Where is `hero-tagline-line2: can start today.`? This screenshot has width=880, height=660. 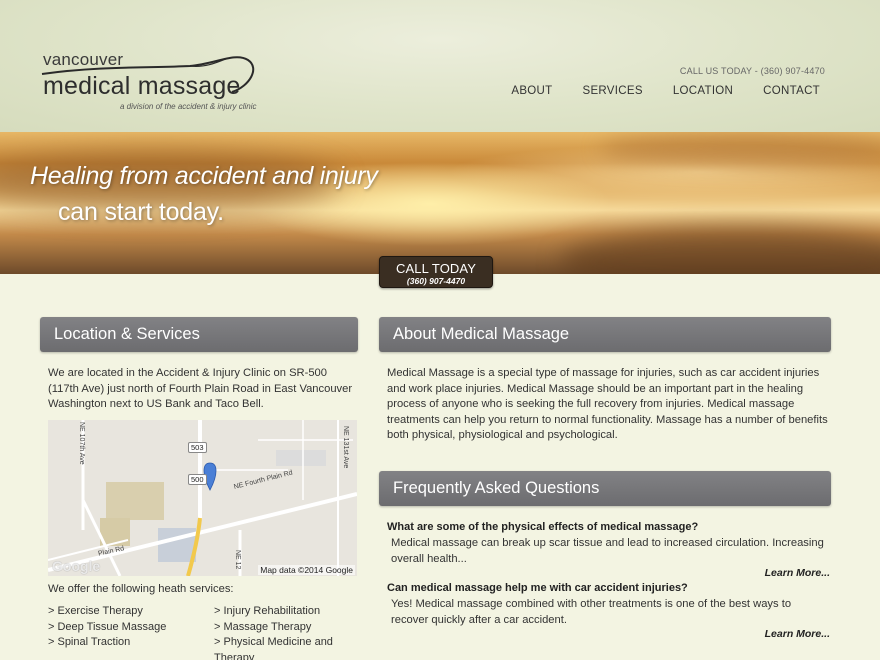 hero-tagline-line2: can start today. is located at coordinates (141, 212).